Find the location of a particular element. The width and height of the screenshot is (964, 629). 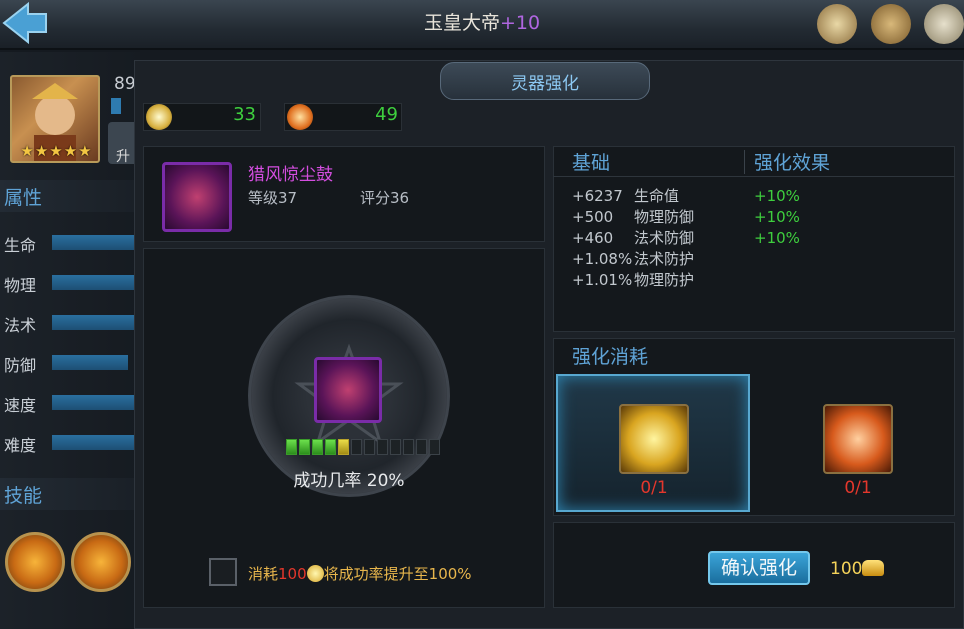

hero-stars: ★ ★ ★ ★ ★ is located at coordinates (56, 151).